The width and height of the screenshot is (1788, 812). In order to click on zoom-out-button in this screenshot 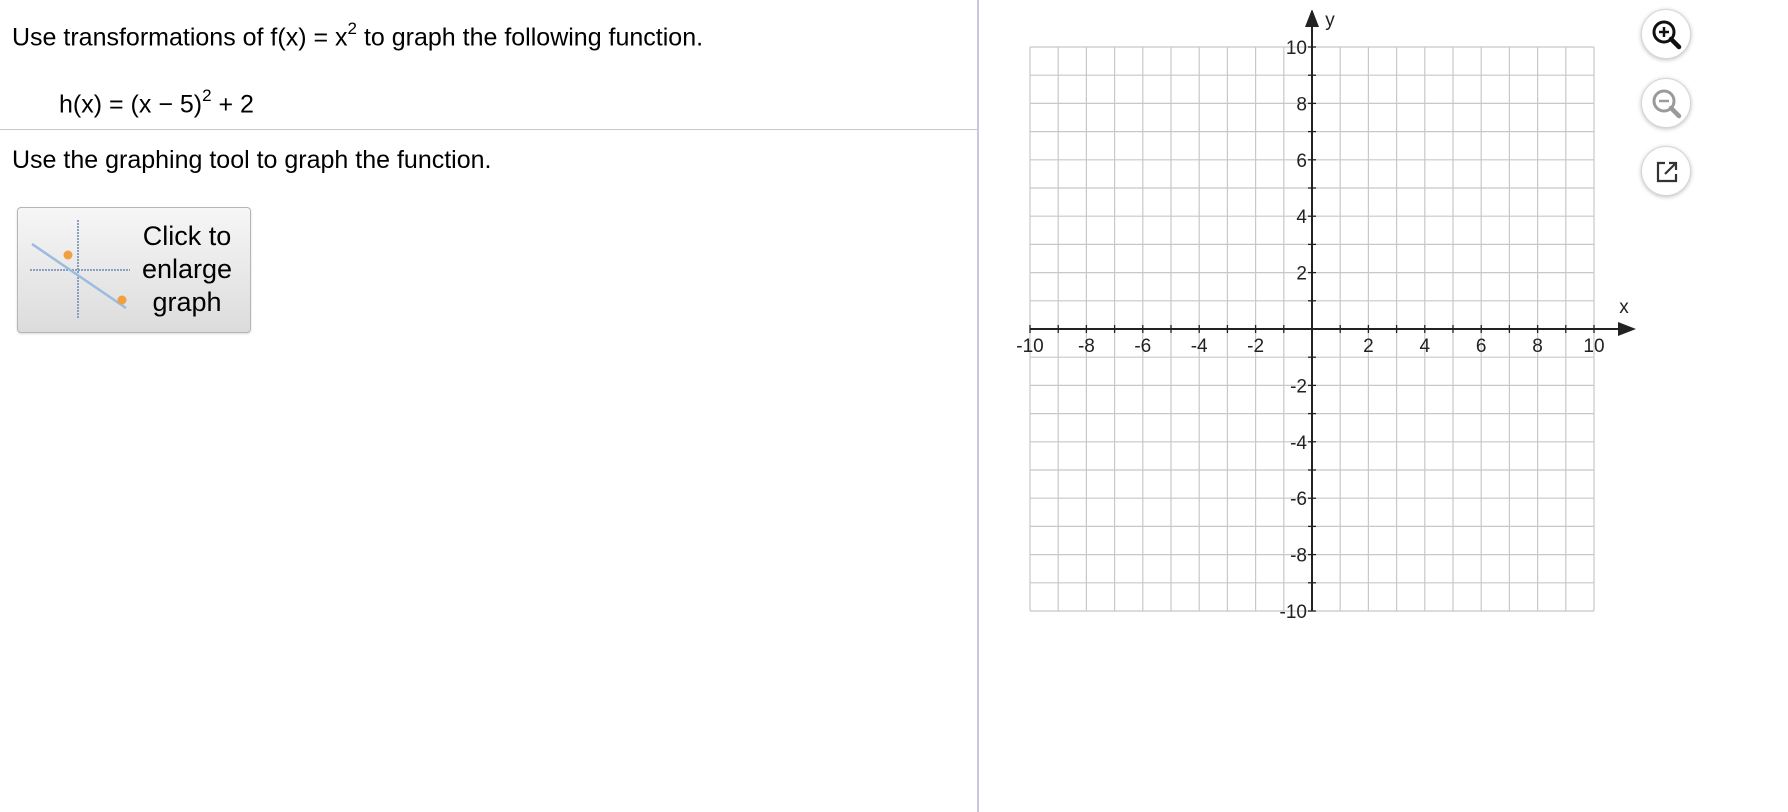, I will do `click(1666, 103)`.